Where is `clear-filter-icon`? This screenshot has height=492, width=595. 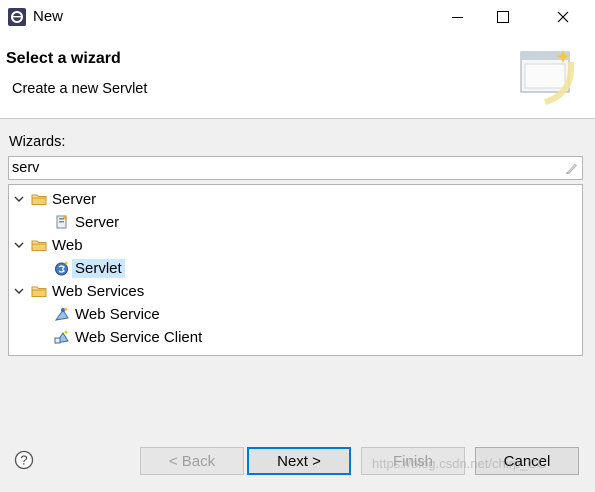
clear-filter-icon is located at coordinates (571, 168).